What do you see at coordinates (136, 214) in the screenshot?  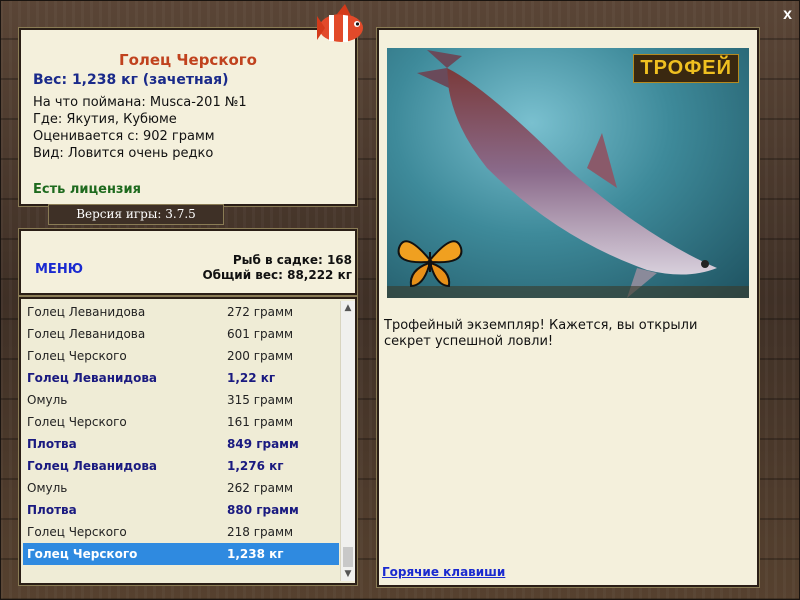 I see `game-version-label: Версия игры: 3.7.5` at bounding box center [136, 214].